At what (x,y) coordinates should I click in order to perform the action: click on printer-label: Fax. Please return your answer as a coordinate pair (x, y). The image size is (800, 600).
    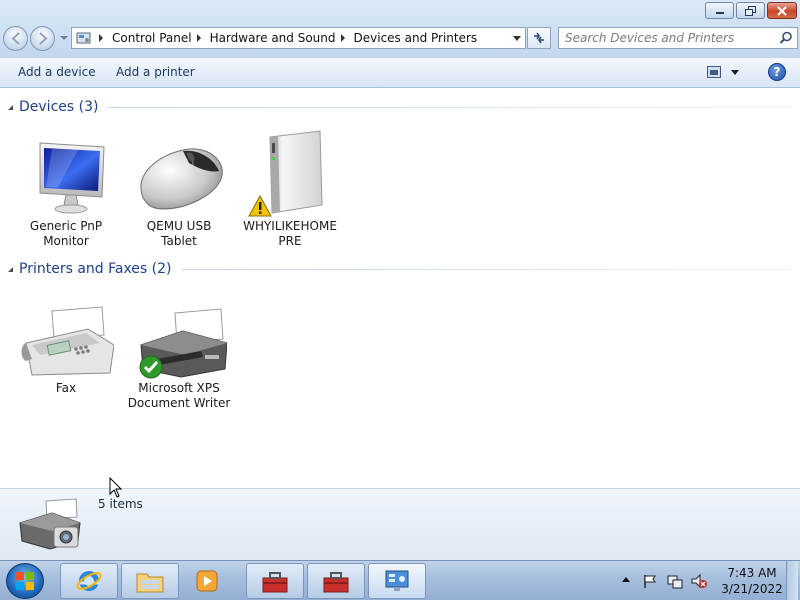
    Looking at the image, I should click on (66, 388).